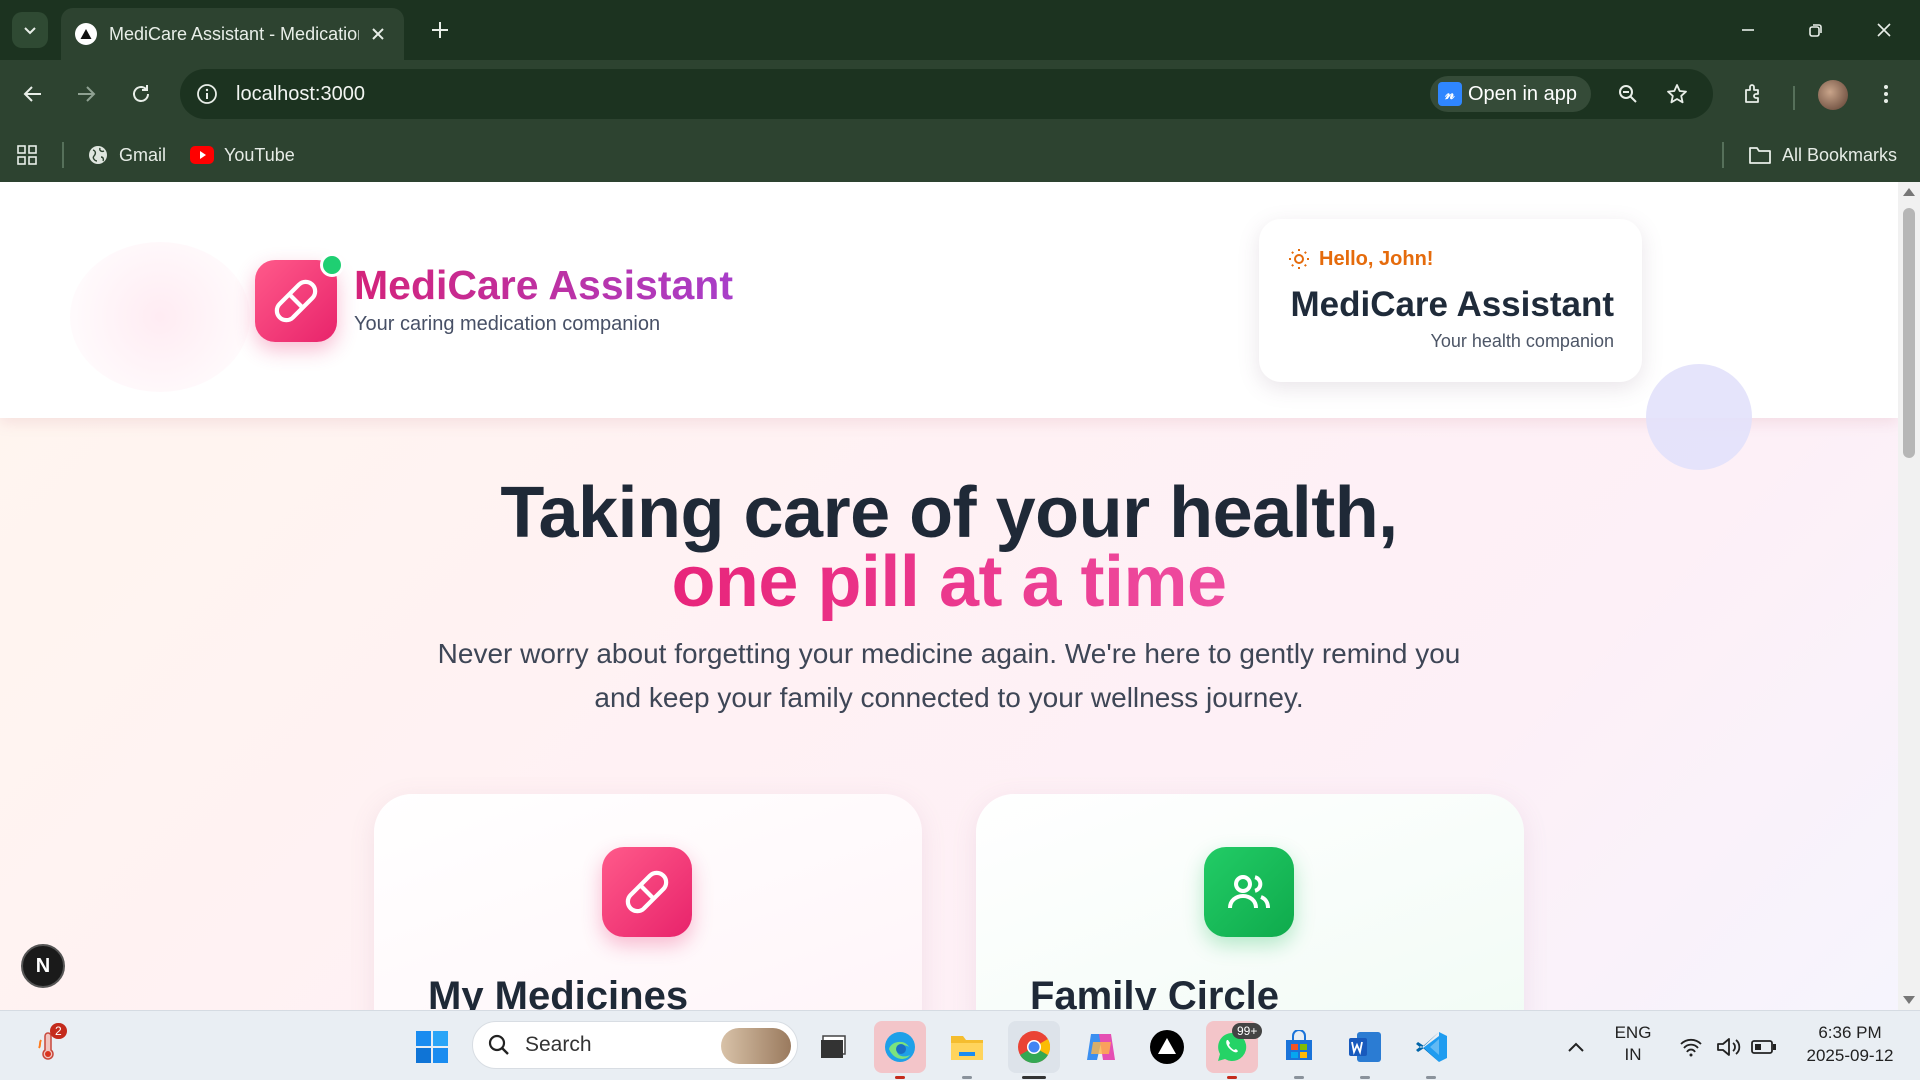  Describe the element at coordinates (1850, 1044) in the screenshot. I see `clock: 6:36 PM 2025-09-12` at that location.